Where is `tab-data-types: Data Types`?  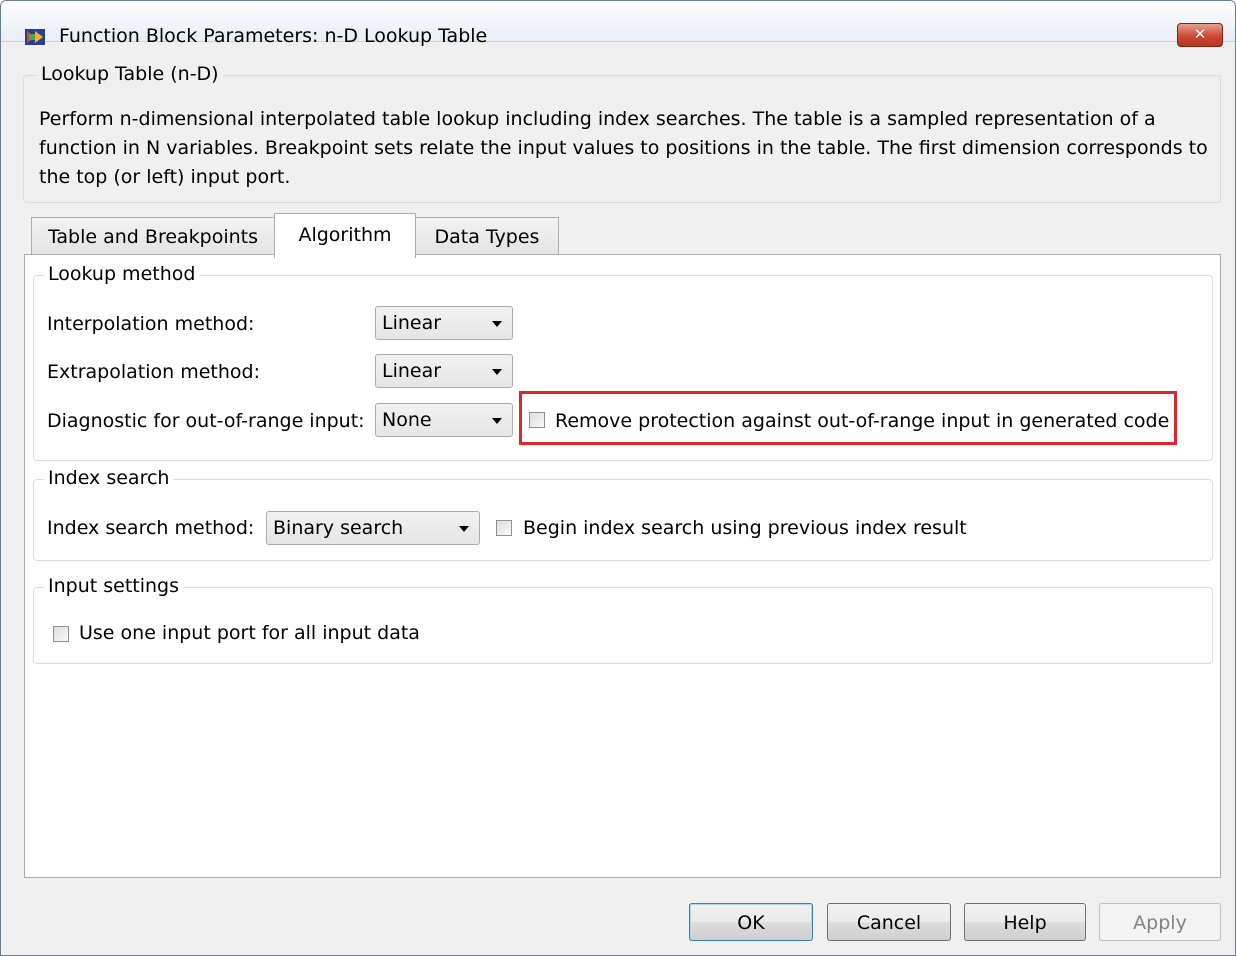 tab-data-types: Data Types is located at coordinates (487, 236).